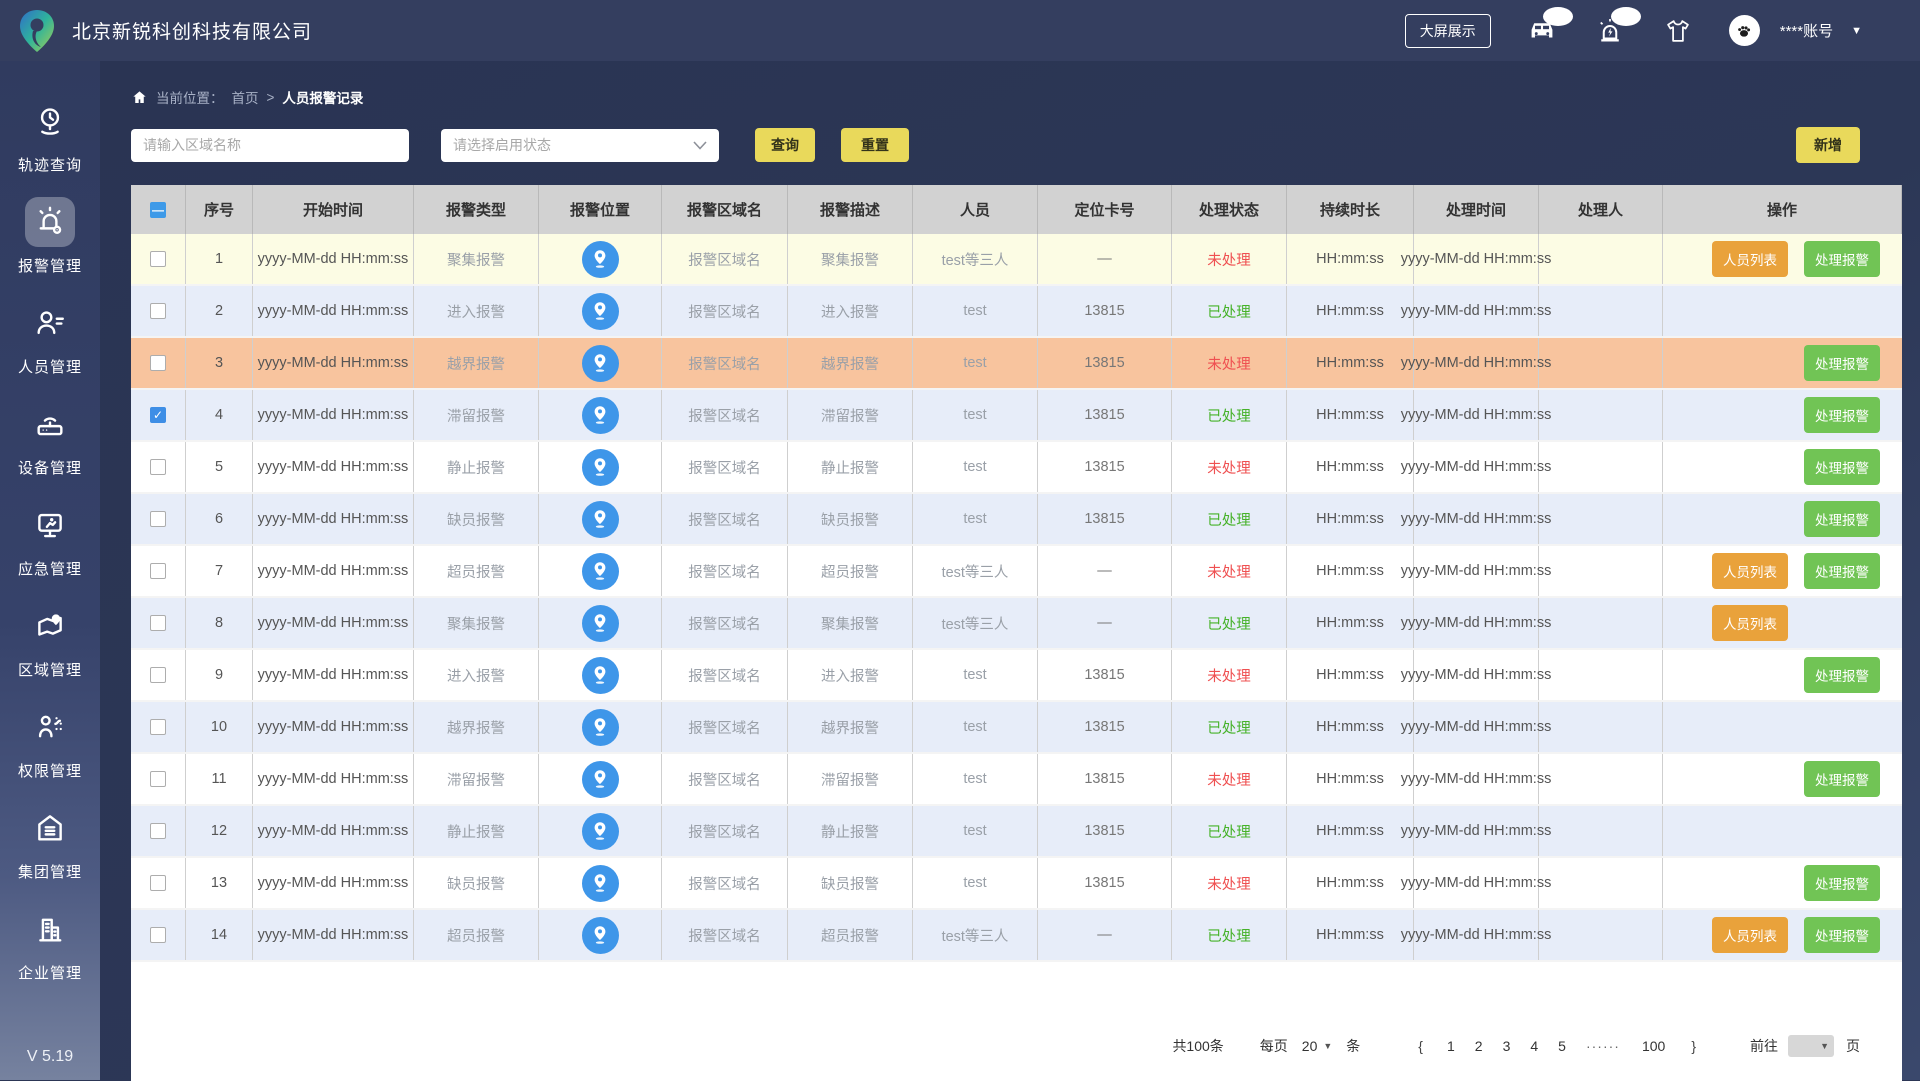 The height and width of the screenshot is (1081, 1920). What do you see at coordinates (190, 98) in the screenshot?
I see `breadcrumb-prefix: 当前位置：` at bounding box center [190, 98].